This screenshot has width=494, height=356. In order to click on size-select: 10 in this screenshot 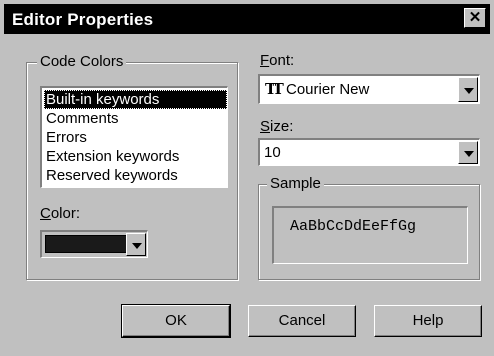, I will do `click(369, 152)`.